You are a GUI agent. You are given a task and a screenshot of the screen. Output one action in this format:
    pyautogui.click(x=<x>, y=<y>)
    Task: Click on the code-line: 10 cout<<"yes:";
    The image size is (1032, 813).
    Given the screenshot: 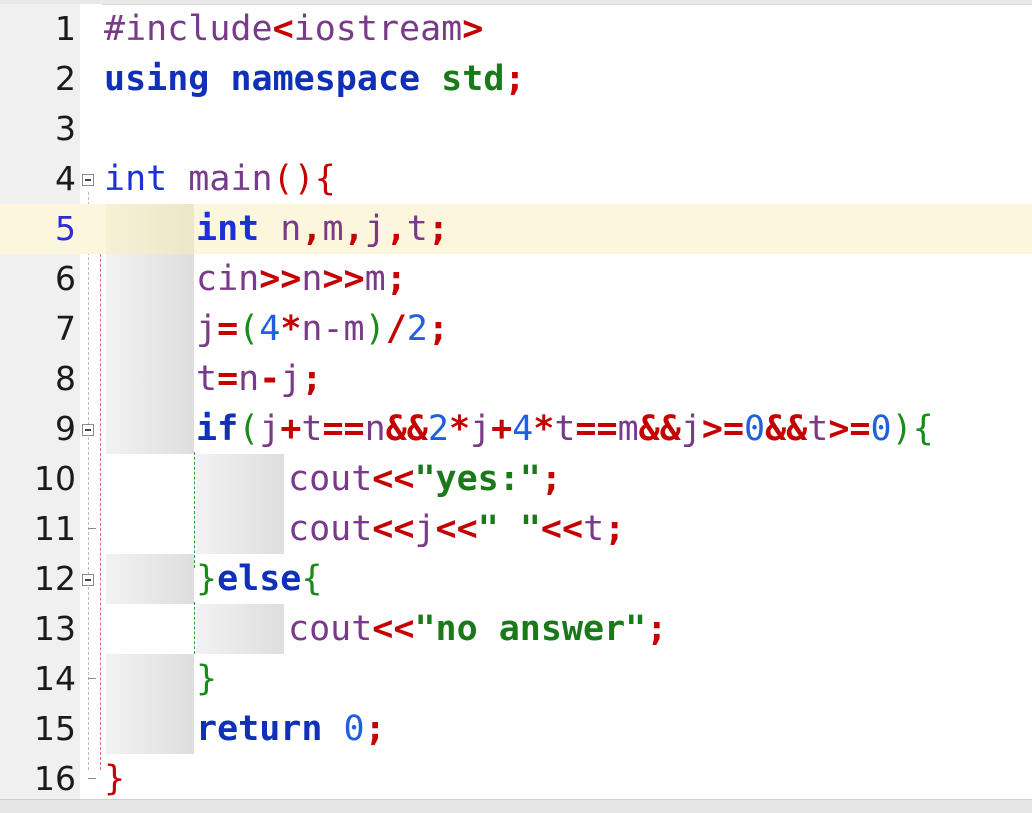 What is the action you would take?
    pyautogui.click(x=516, y=479)
    